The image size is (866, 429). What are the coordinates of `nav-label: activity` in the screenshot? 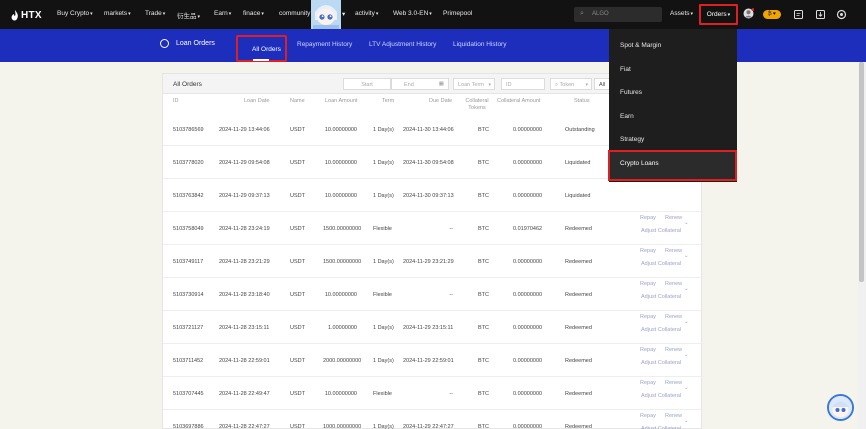 It's located at (365, 13).